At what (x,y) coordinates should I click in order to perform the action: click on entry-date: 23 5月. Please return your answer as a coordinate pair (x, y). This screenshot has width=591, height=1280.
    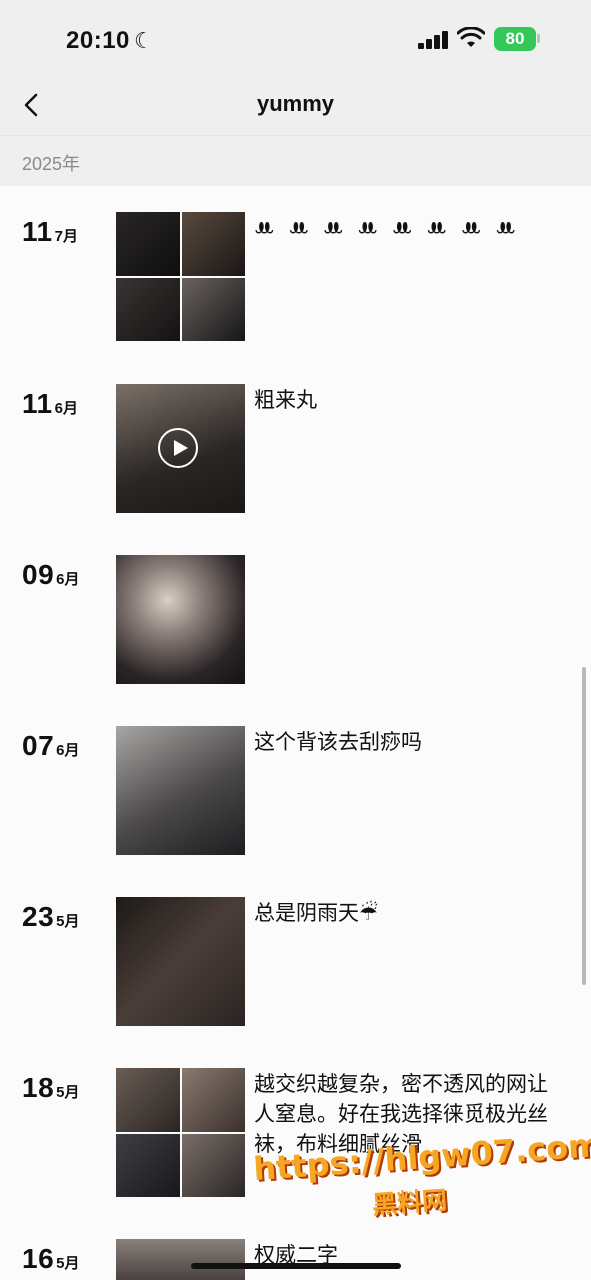
    Looking at the image, I should click on (51, 917).